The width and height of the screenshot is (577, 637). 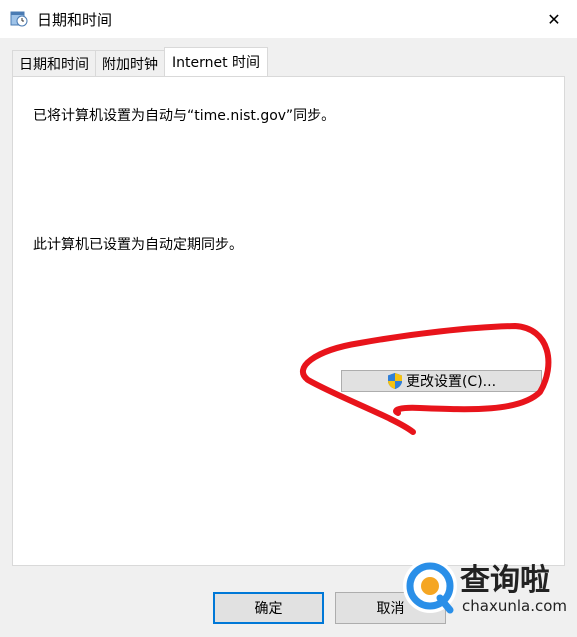 I want to click on close-button: ✕, so click(x=554, y=19).